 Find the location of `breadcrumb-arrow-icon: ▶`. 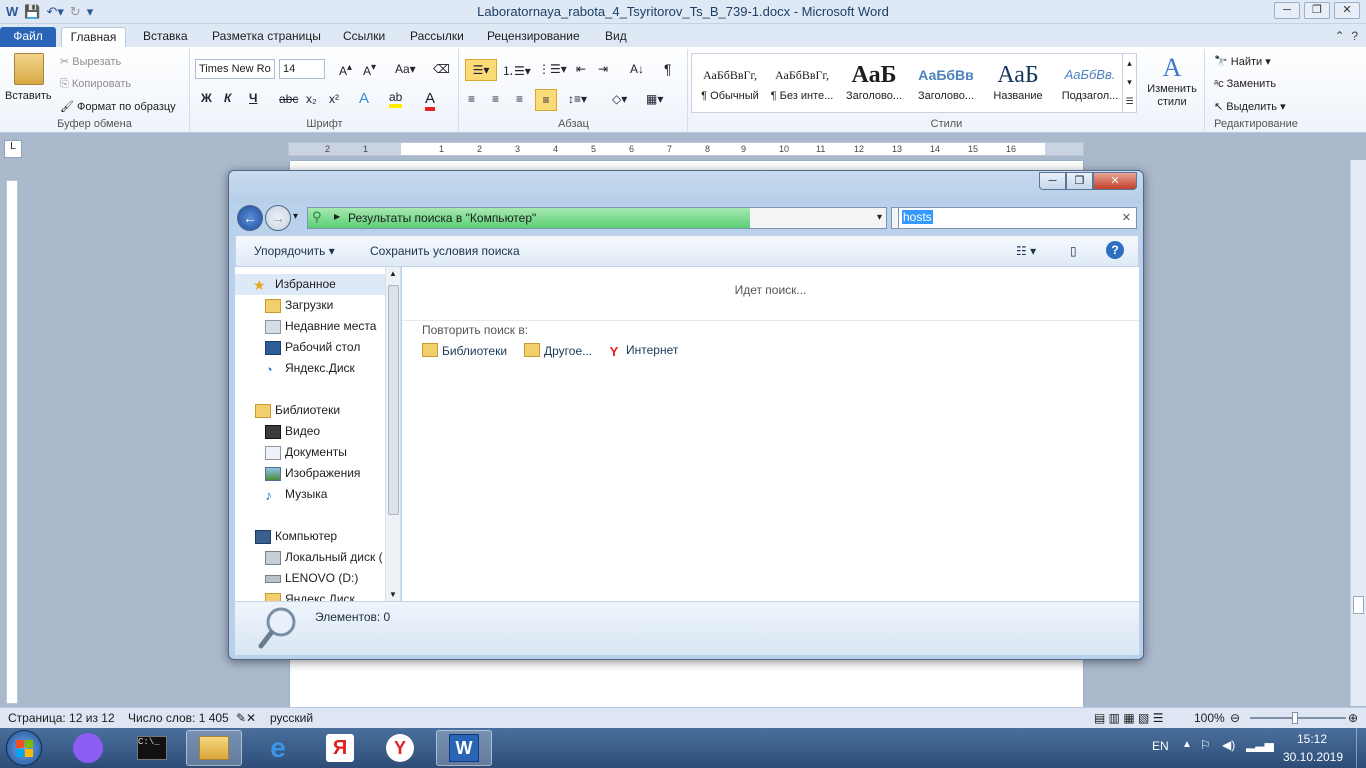

breadcrumb-arrow-icon: ▶ is located at coordinates (337, 216).